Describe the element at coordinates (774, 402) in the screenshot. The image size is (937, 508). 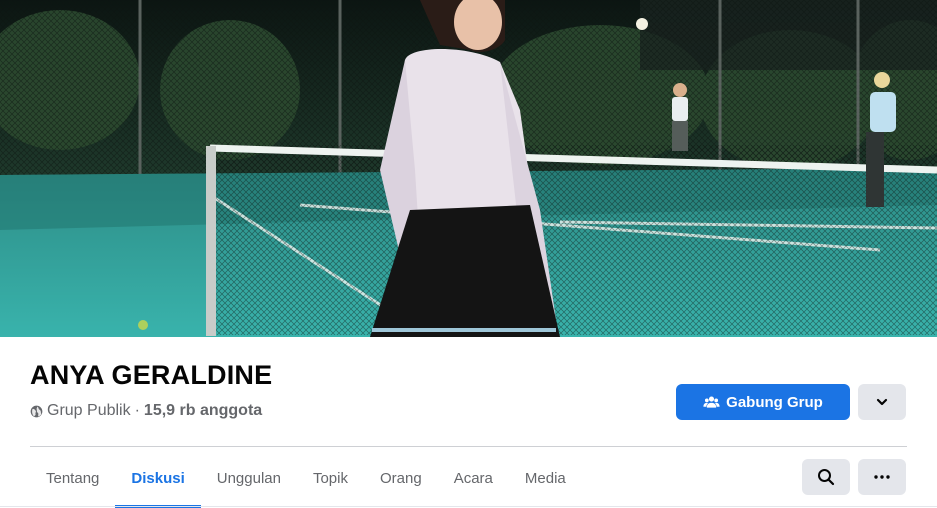
I see `join-group-label: Gabung Grup` at that location.